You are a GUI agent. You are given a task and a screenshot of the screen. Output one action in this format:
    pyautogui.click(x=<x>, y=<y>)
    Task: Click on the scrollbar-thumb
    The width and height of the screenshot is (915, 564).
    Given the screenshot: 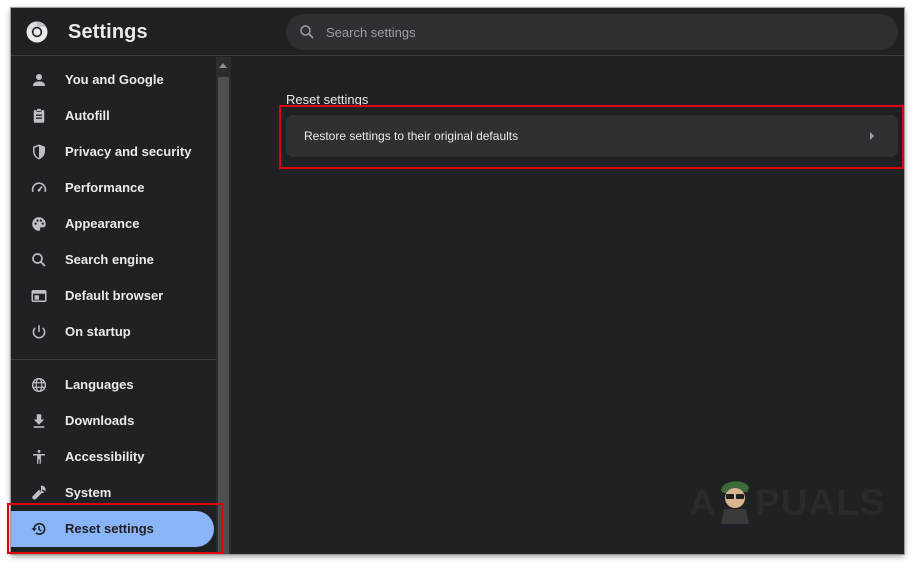 What is the action you would take?
    pyautogui.click(x=223, y=315)
    